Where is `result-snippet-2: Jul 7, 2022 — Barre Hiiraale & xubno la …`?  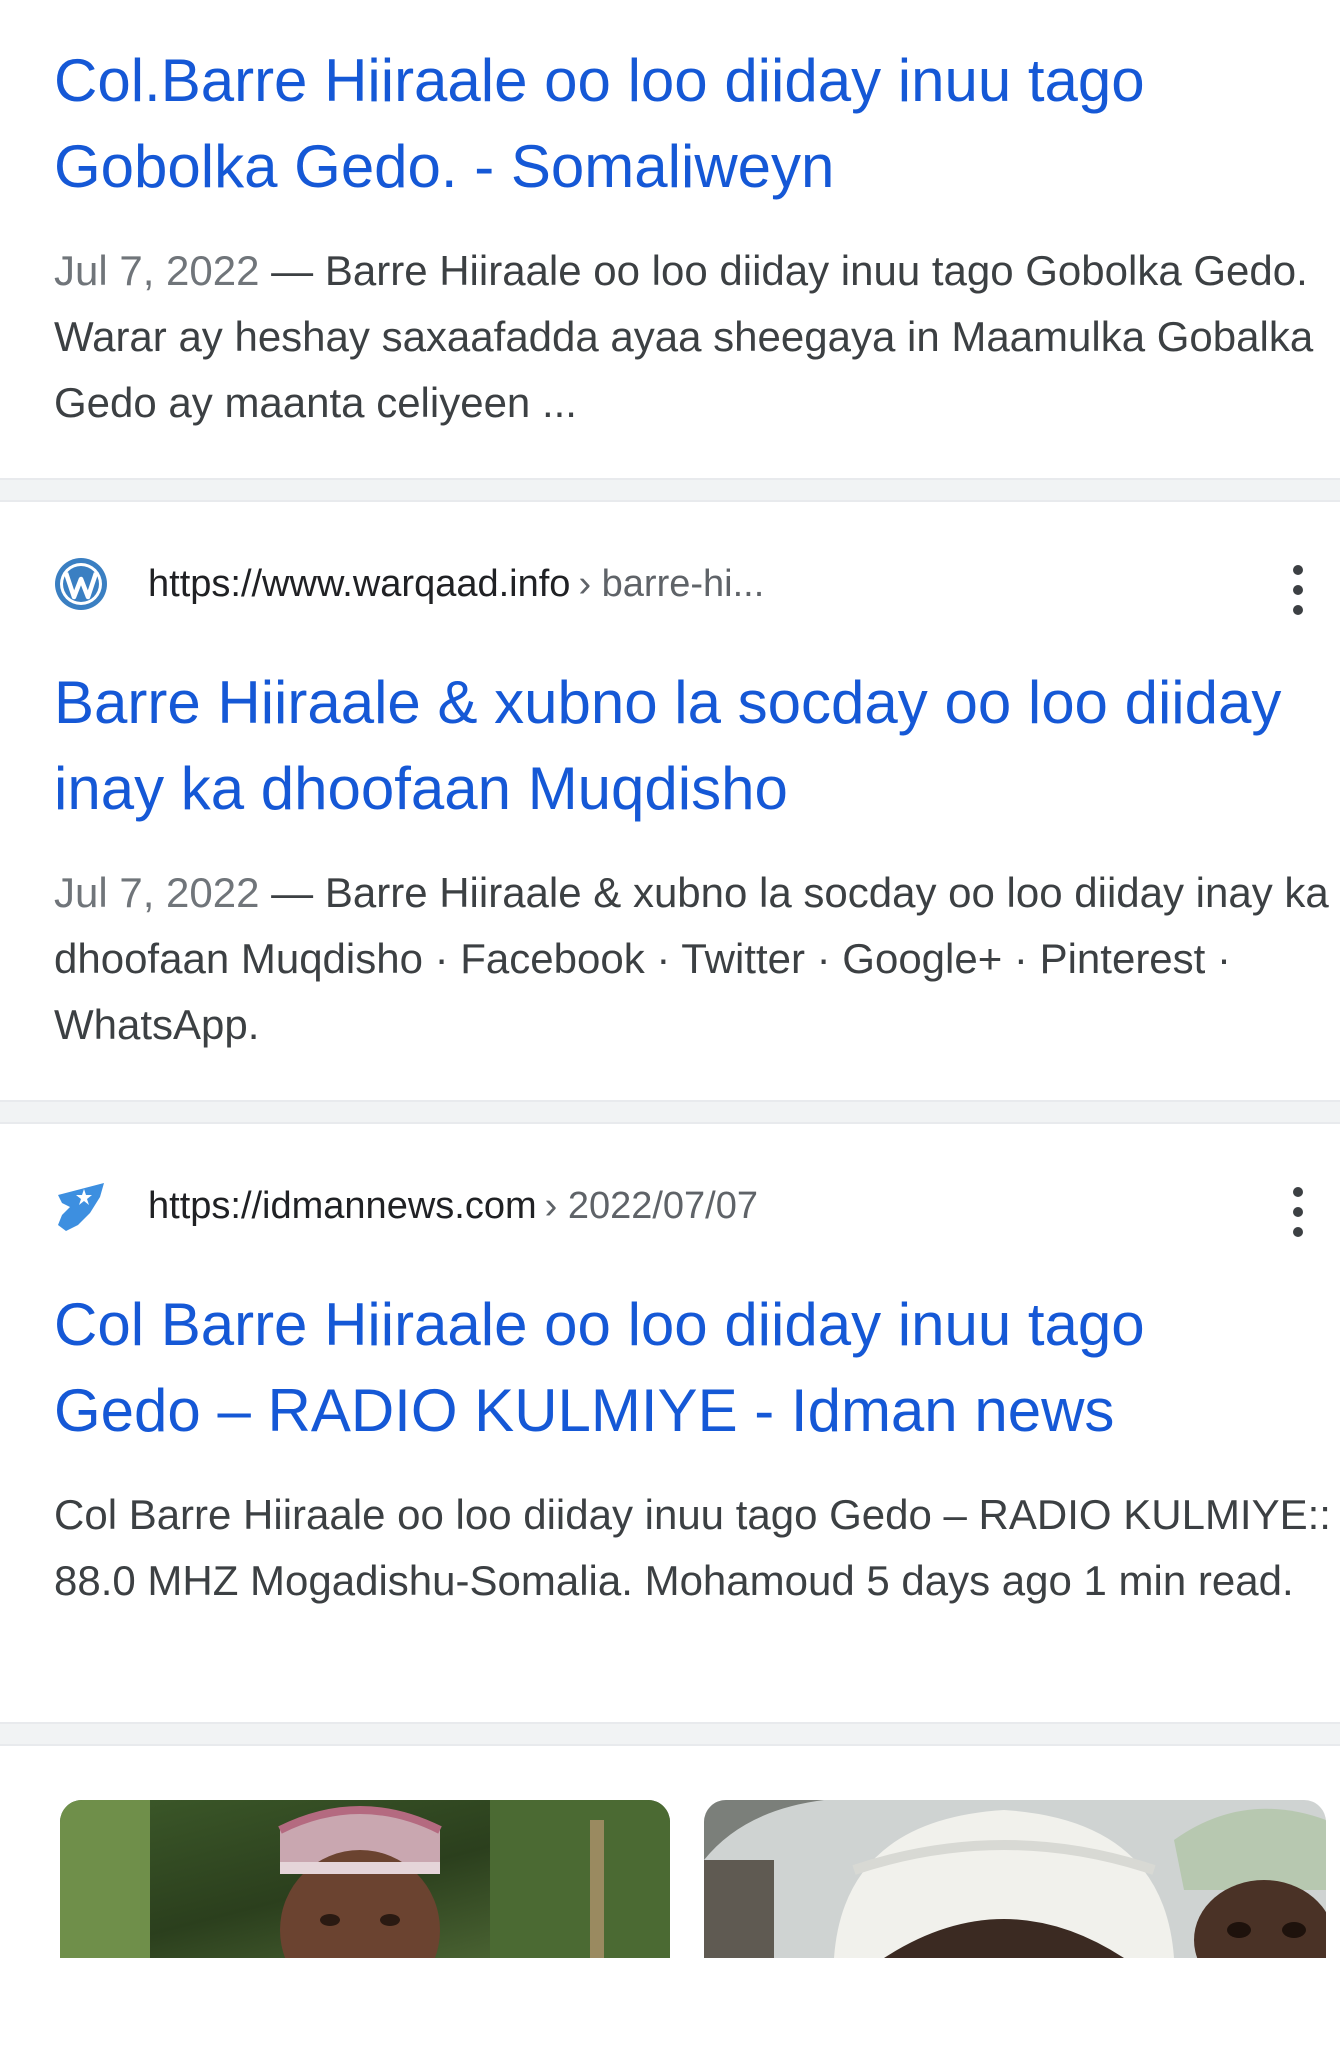
result-snippet-2: Jul 7, 2022 — Barre Hiiraale & xubno la … is located at coordinates (694, 959).